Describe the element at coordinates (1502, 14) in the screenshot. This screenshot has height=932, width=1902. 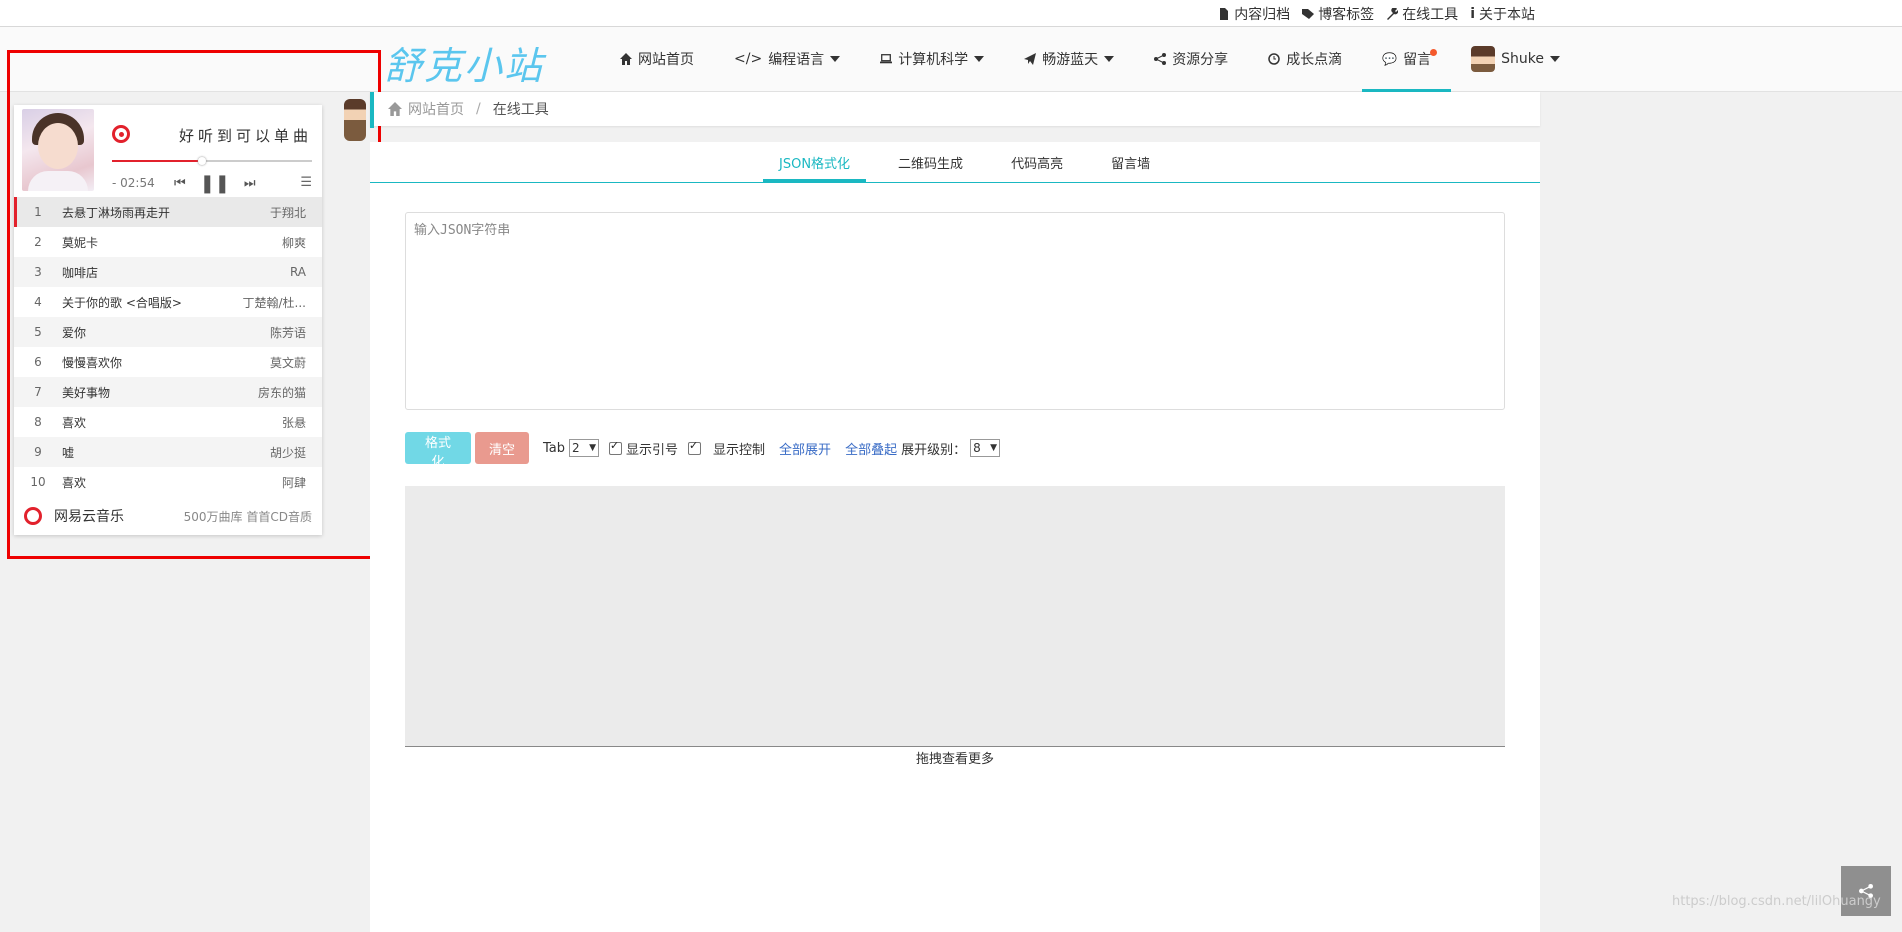
I see `top-link-about: i 关于本站` at that location.